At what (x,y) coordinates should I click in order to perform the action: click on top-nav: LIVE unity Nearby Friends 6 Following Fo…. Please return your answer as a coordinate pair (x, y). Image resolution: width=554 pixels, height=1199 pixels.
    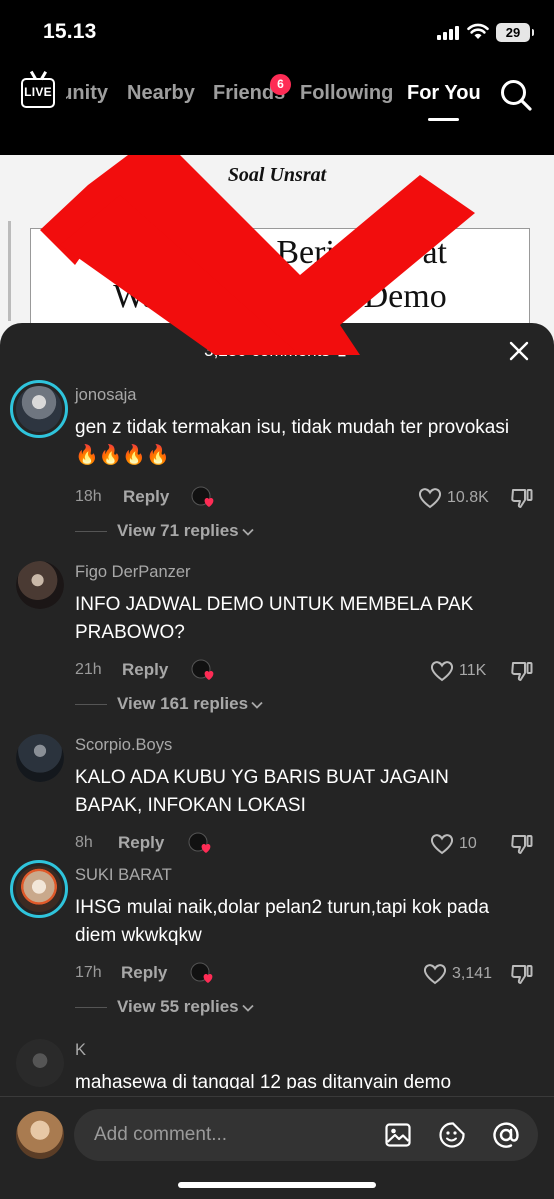
    Looking at the image, I should click on (277, 108).